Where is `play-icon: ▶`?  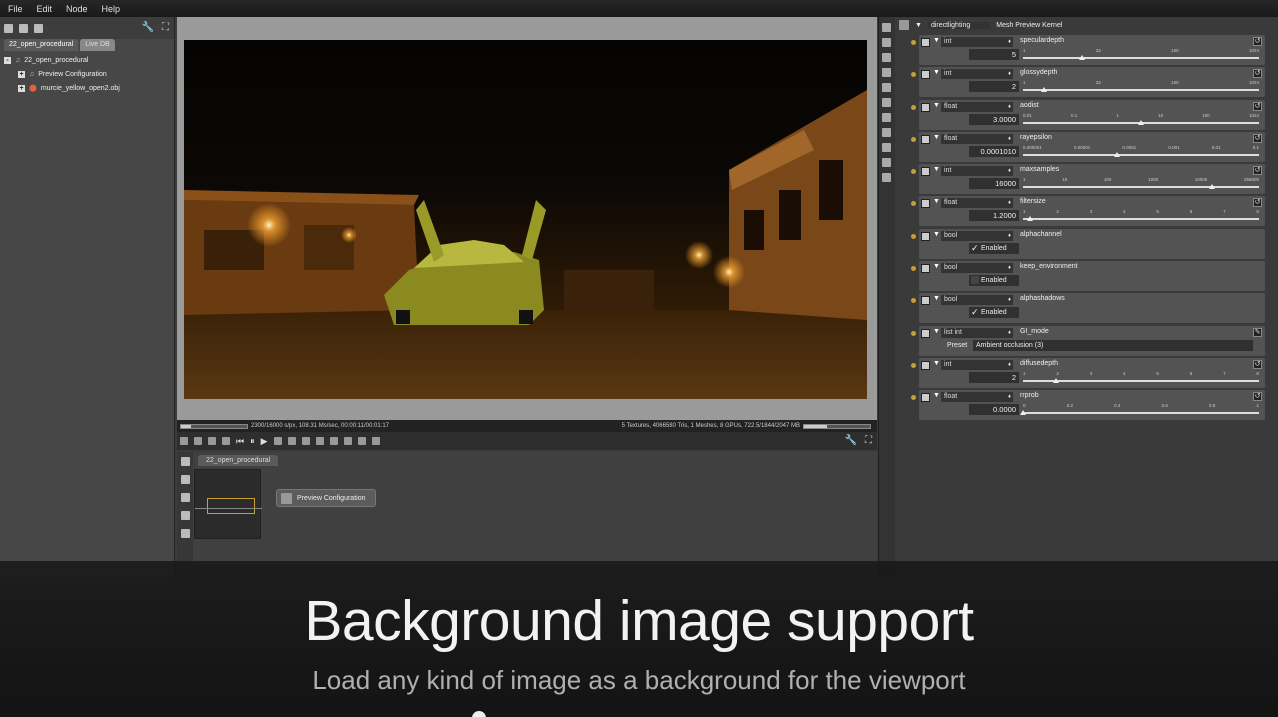
play-icon: ▶ is located at coordinates (264, 441).